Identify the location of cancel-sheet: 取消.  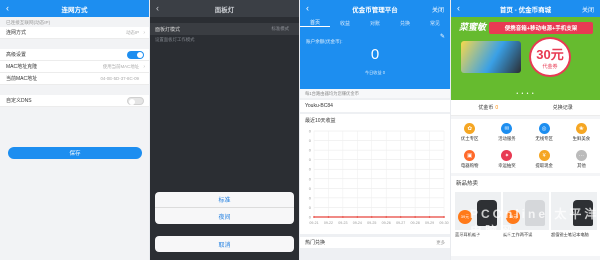
(224, 244).